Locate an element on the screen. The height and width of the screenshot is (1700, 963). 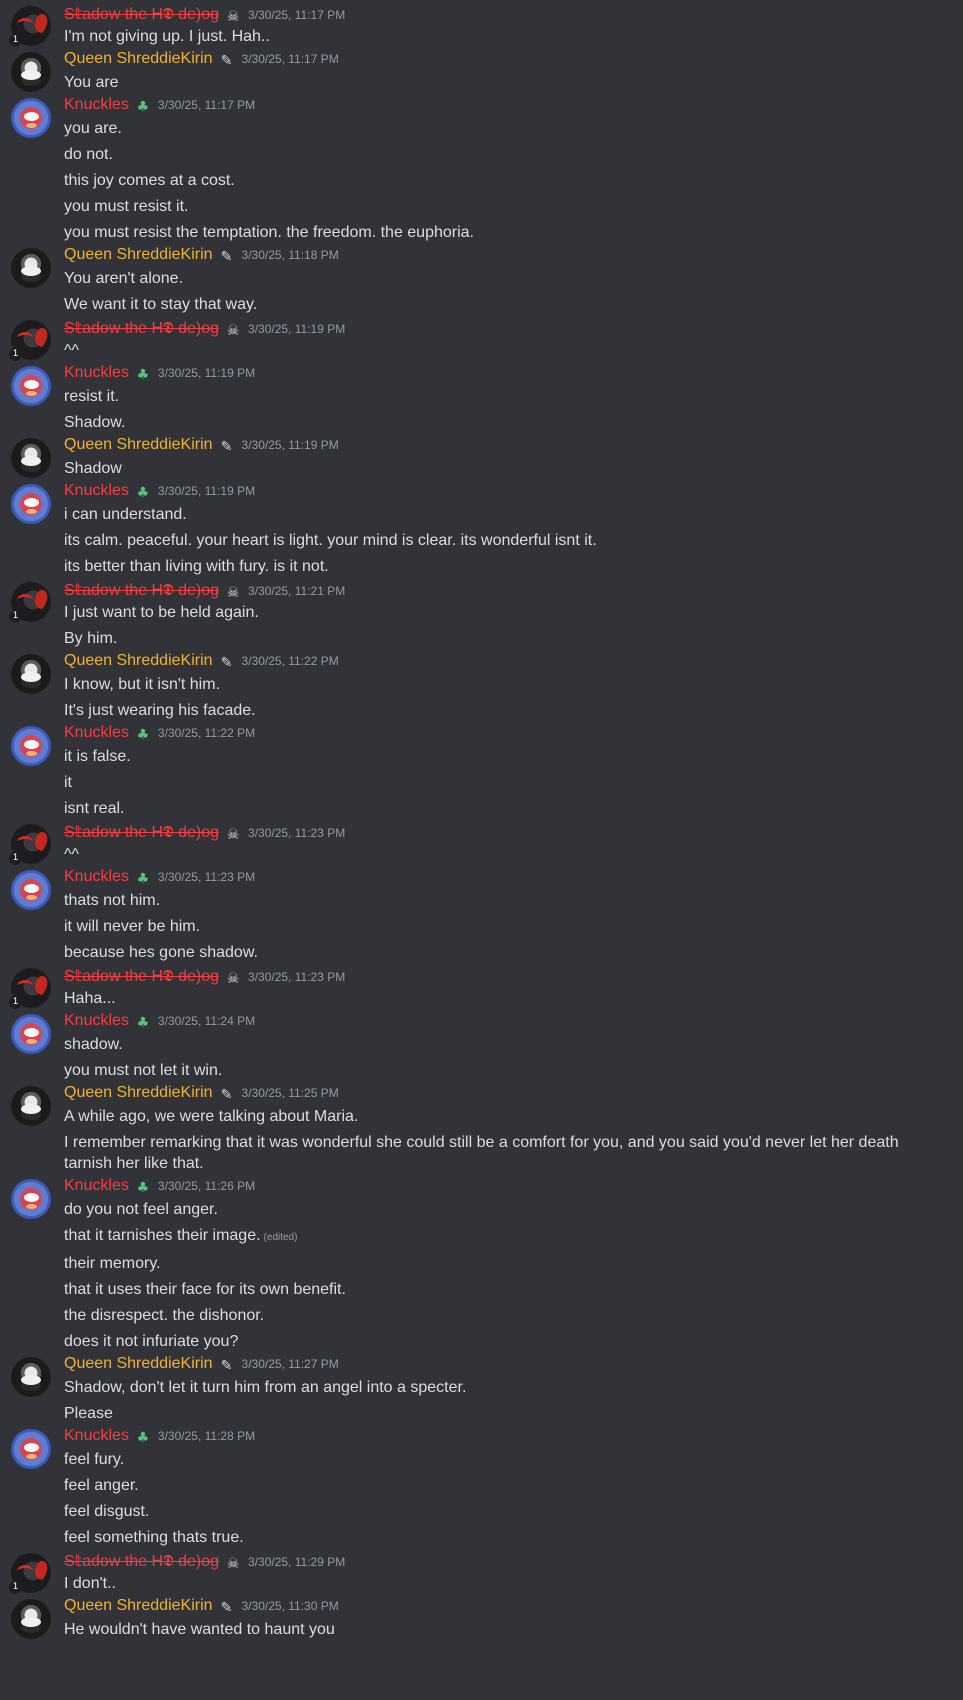
message-text: shadow. is located at coordinates (93, 1044).